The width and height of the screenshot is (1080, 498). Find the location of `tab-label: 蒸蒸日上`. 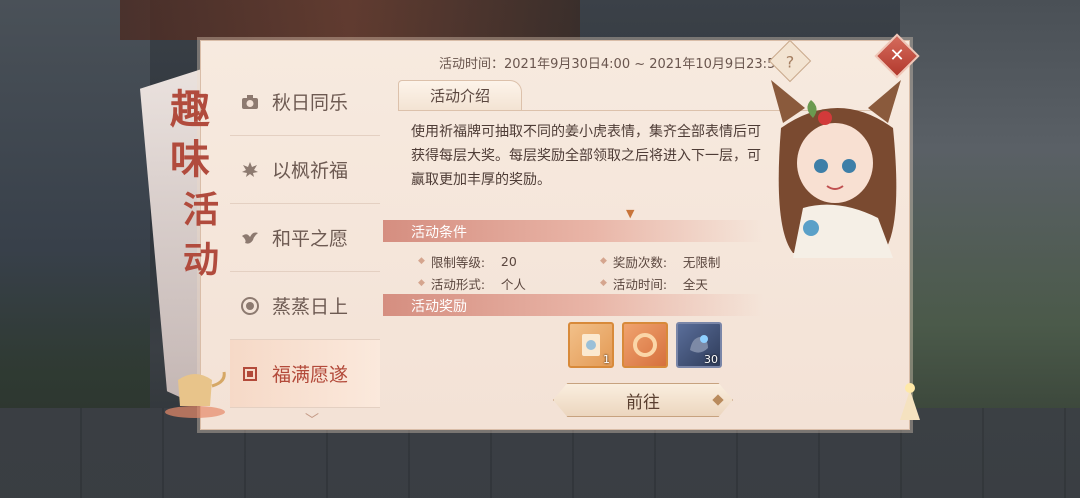

tab-label: 蒸蒸日上 is located at coordinates (310, 307).